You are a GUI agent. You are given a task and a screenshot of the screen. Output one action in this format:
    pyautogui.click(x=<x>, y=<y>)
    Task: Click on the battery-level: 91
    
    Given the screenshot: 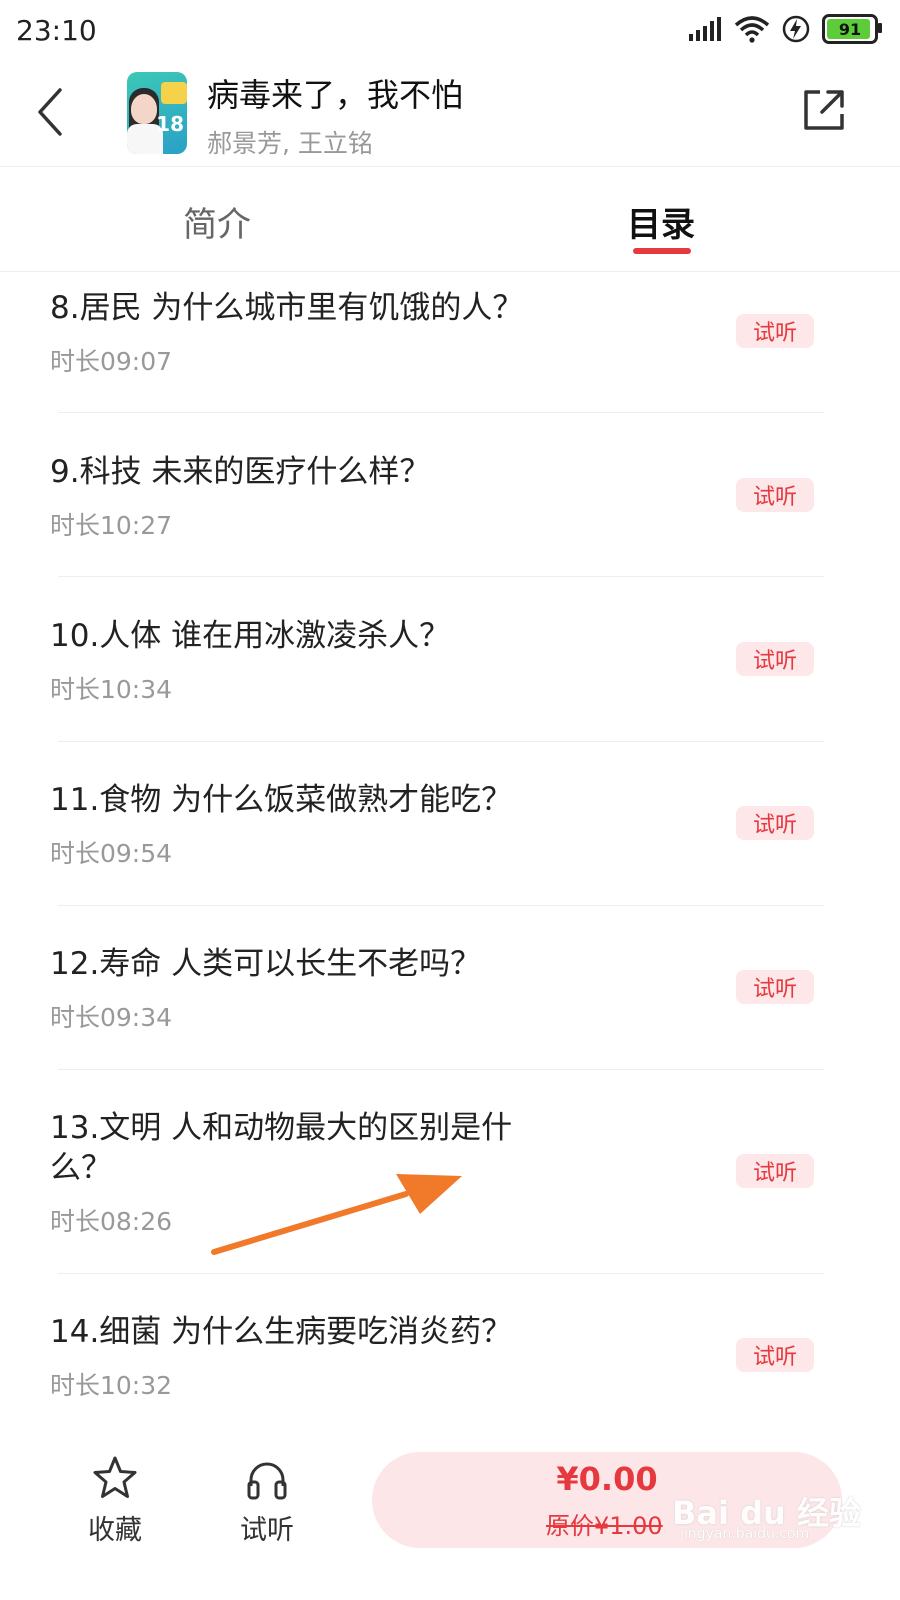 What is the action you would take?
    pyautogui.click(x=850, y=29)
    